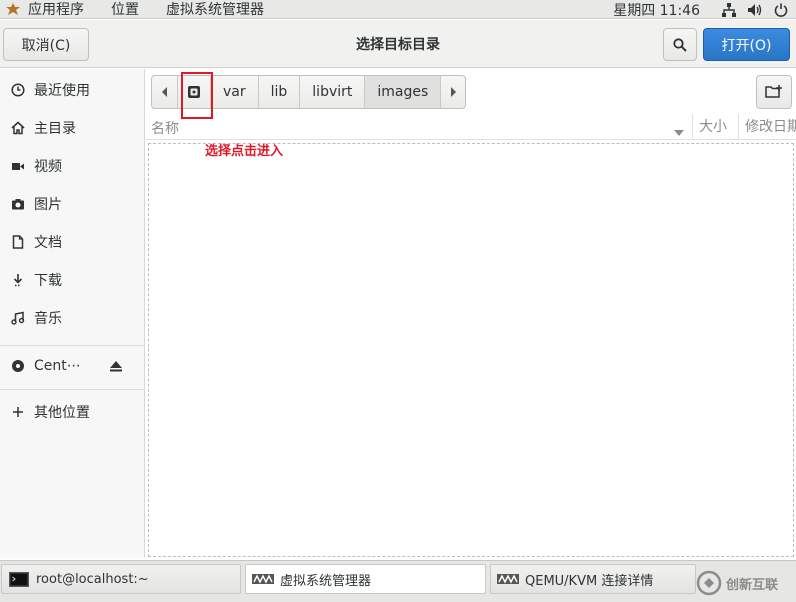  What do you see at coordinates (72, 318) in the screenshot?
I see `sidebar-item-music: 音乐` at bounding box center [72, 318].